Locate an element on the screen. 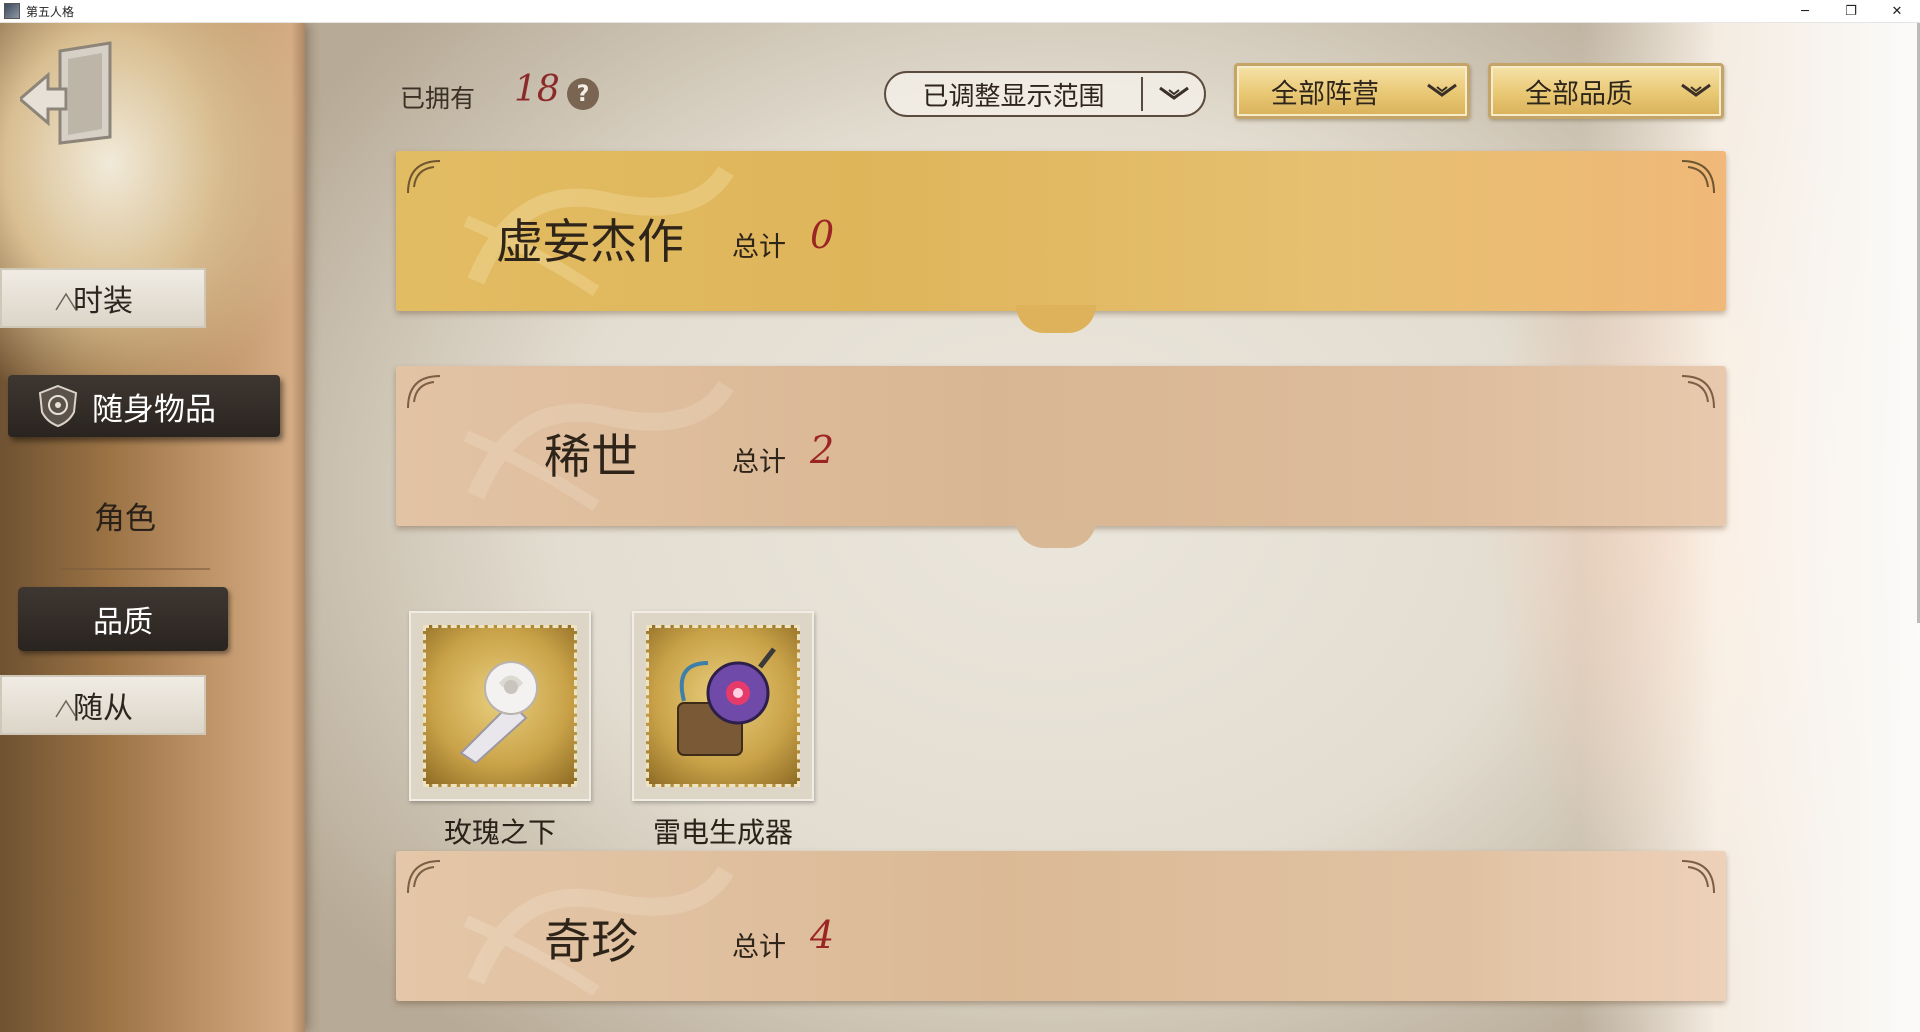 This screenshot has height=1032, width=1920. sidebar-item-costume: 时装 is located at coordinates (103, 298).